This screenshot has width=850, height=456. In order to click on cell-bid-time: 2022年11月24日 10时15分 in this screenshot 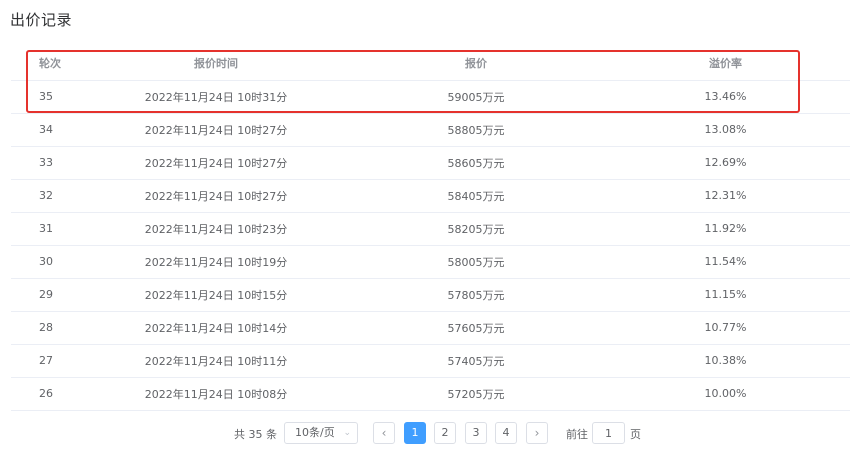, I will do `click(216, 295)`.